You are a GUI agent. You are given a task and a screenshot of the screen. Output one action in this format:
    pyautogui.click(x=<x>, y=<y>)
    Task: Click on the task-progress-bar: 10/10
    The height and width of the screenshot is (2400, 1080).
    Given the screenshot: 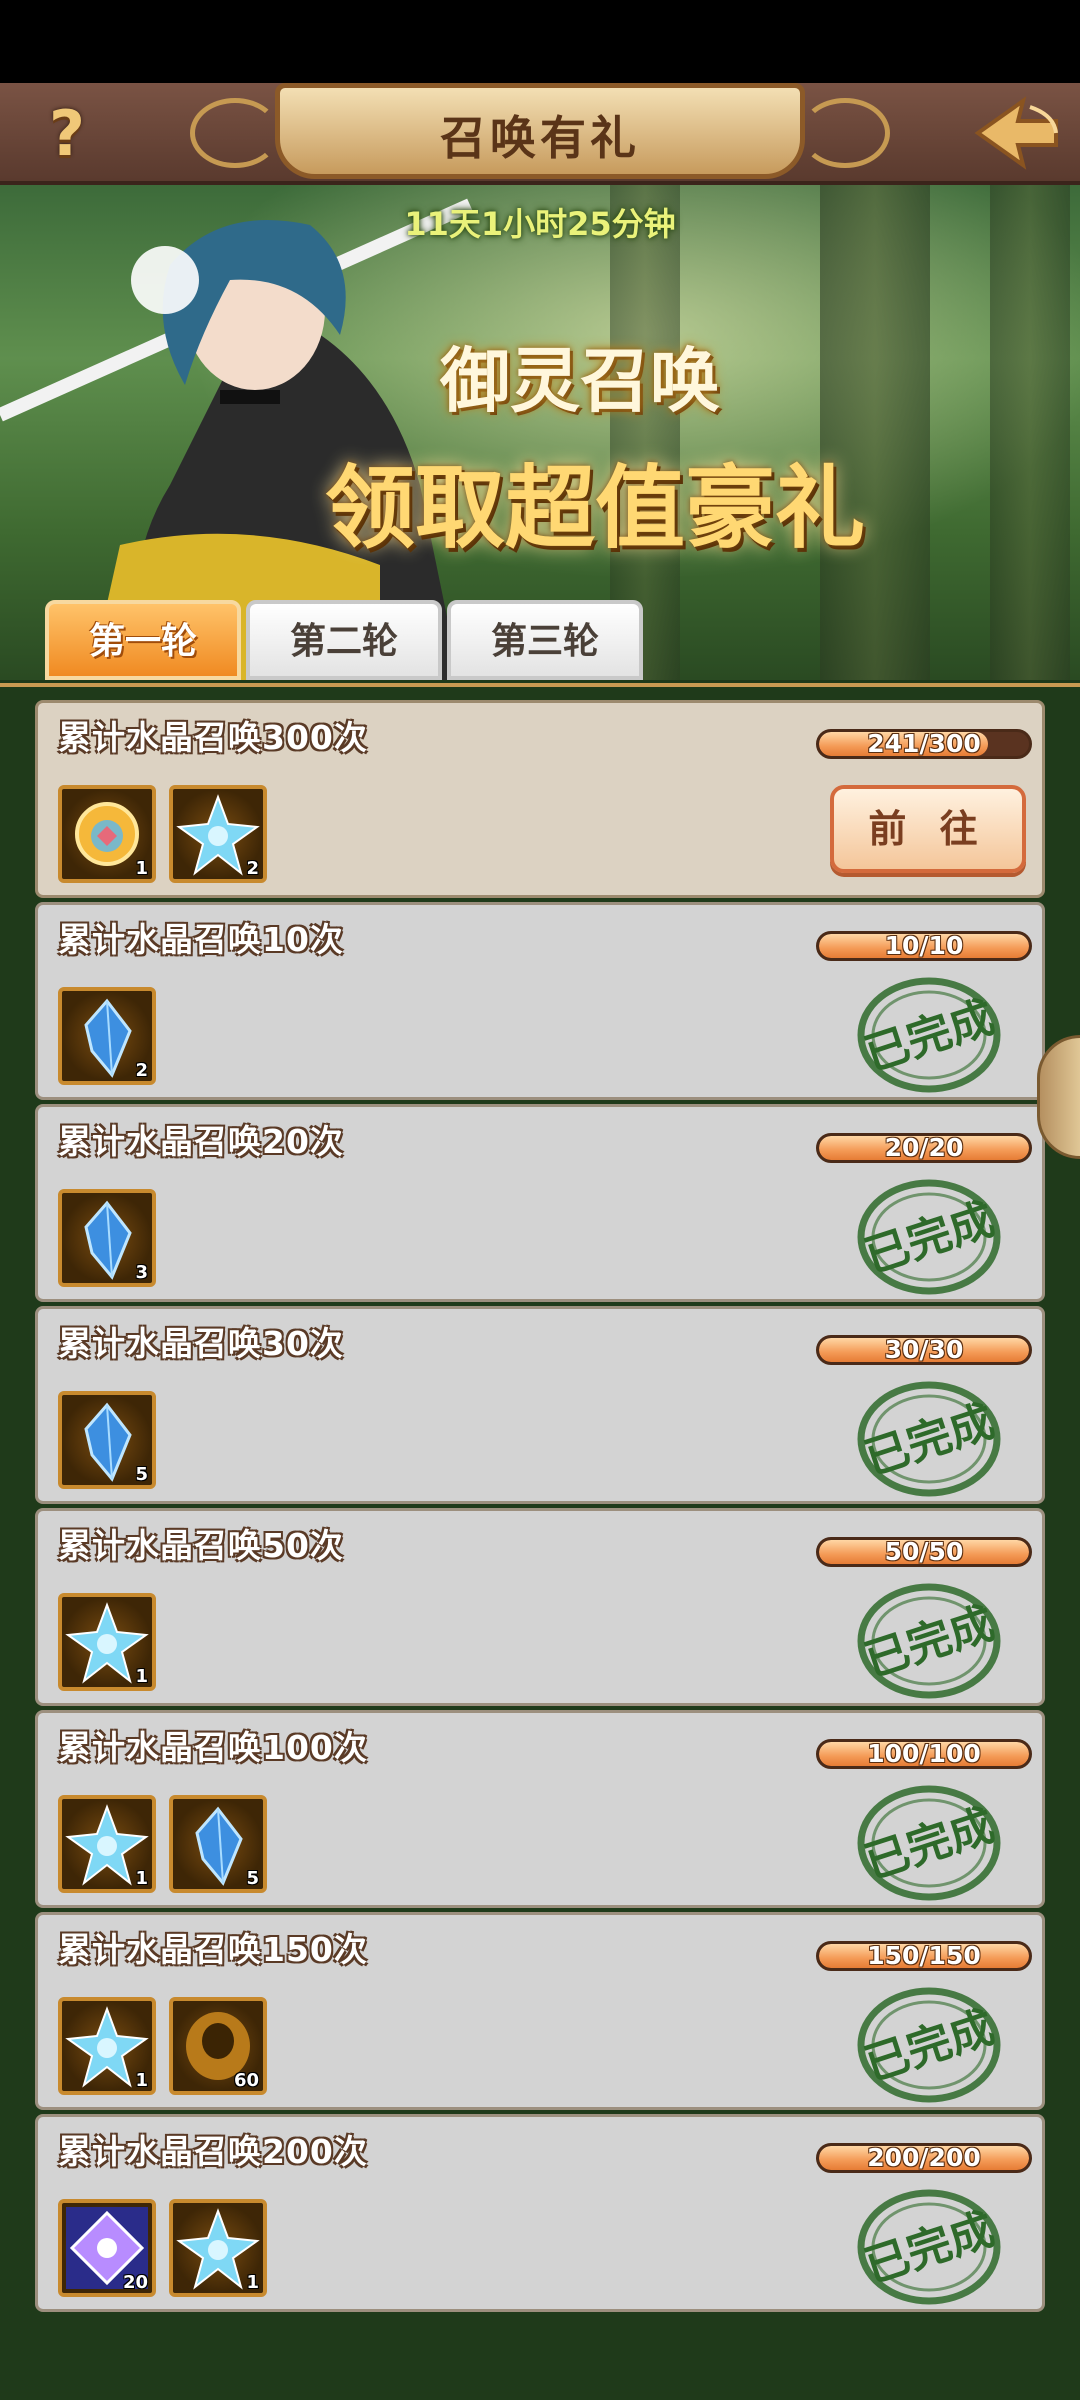 What is the action you would take?
    pyautogui.click(x=924, y=946)
    